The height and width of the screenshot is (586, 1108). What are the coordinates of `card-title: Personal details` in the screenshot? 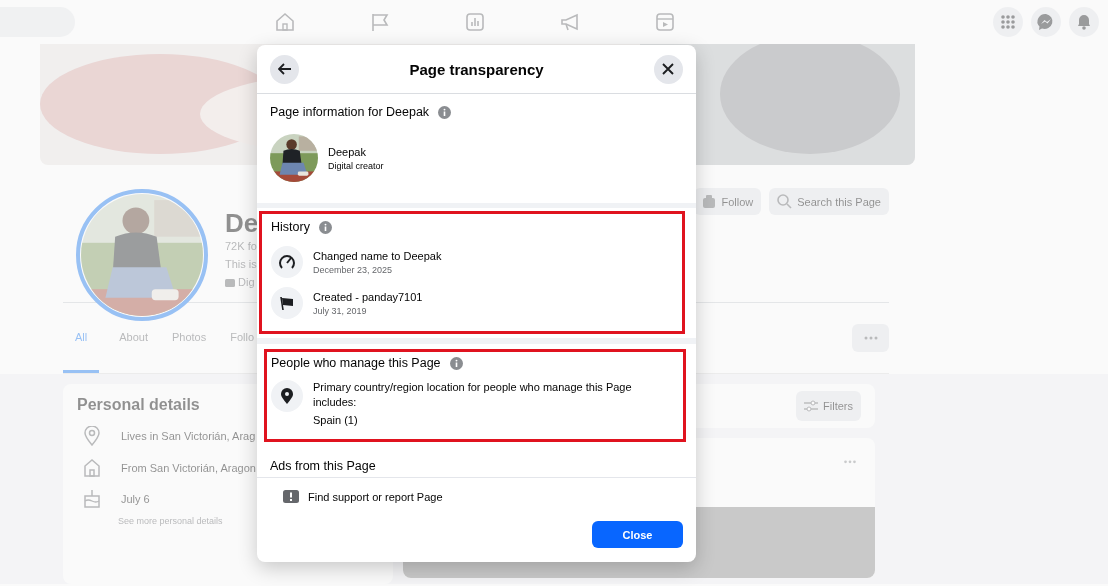 It's located at (138, 405).